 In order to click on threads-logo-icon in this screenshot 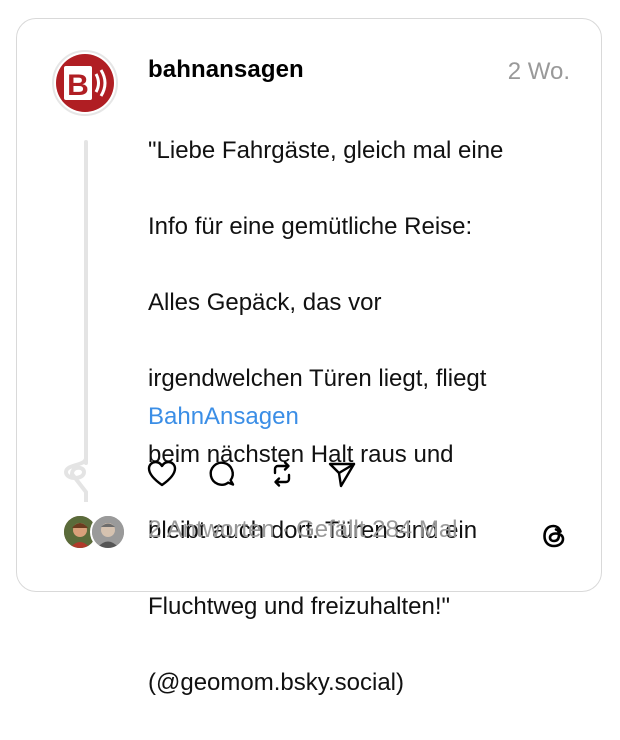, I will do `click(554, 536)`.